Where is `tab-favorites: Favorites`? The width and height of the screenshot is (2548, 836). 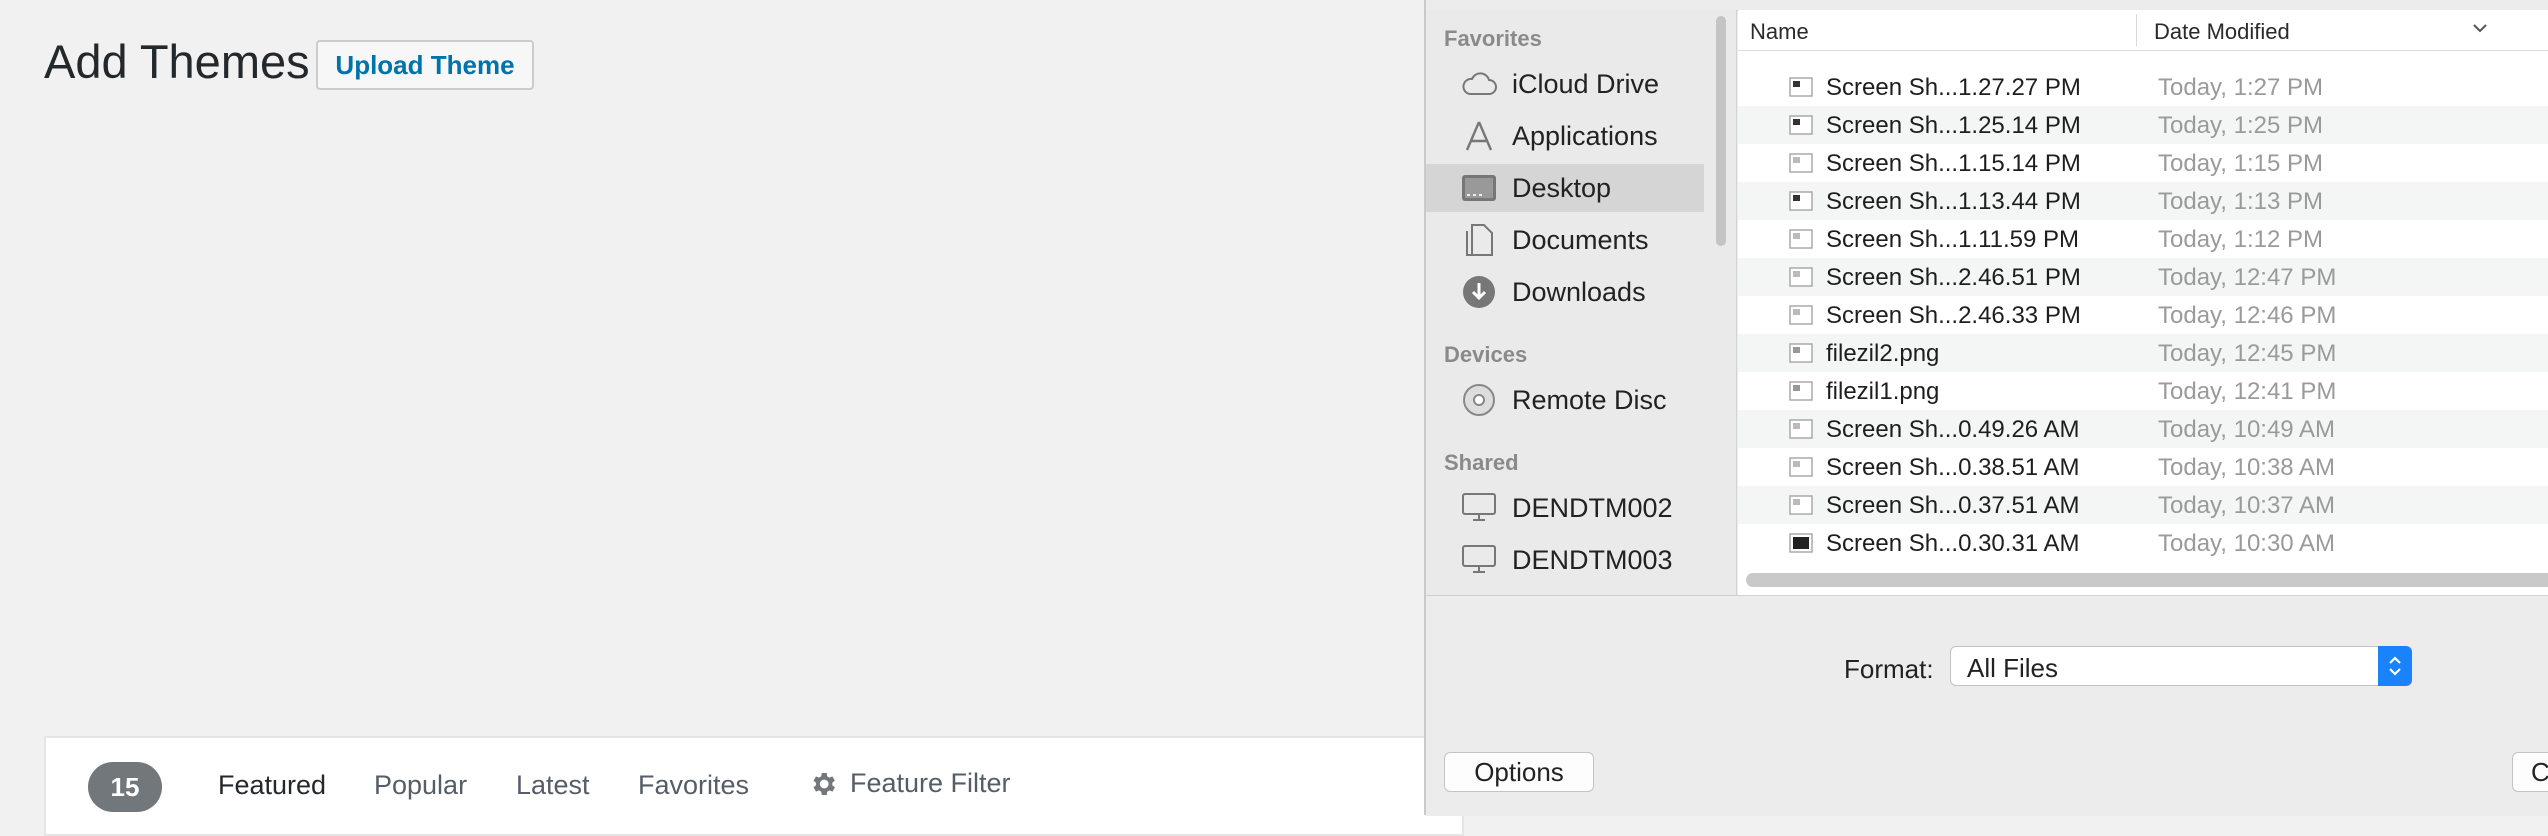
tab-favorites: Favorites is located at coordinates (693, 785).